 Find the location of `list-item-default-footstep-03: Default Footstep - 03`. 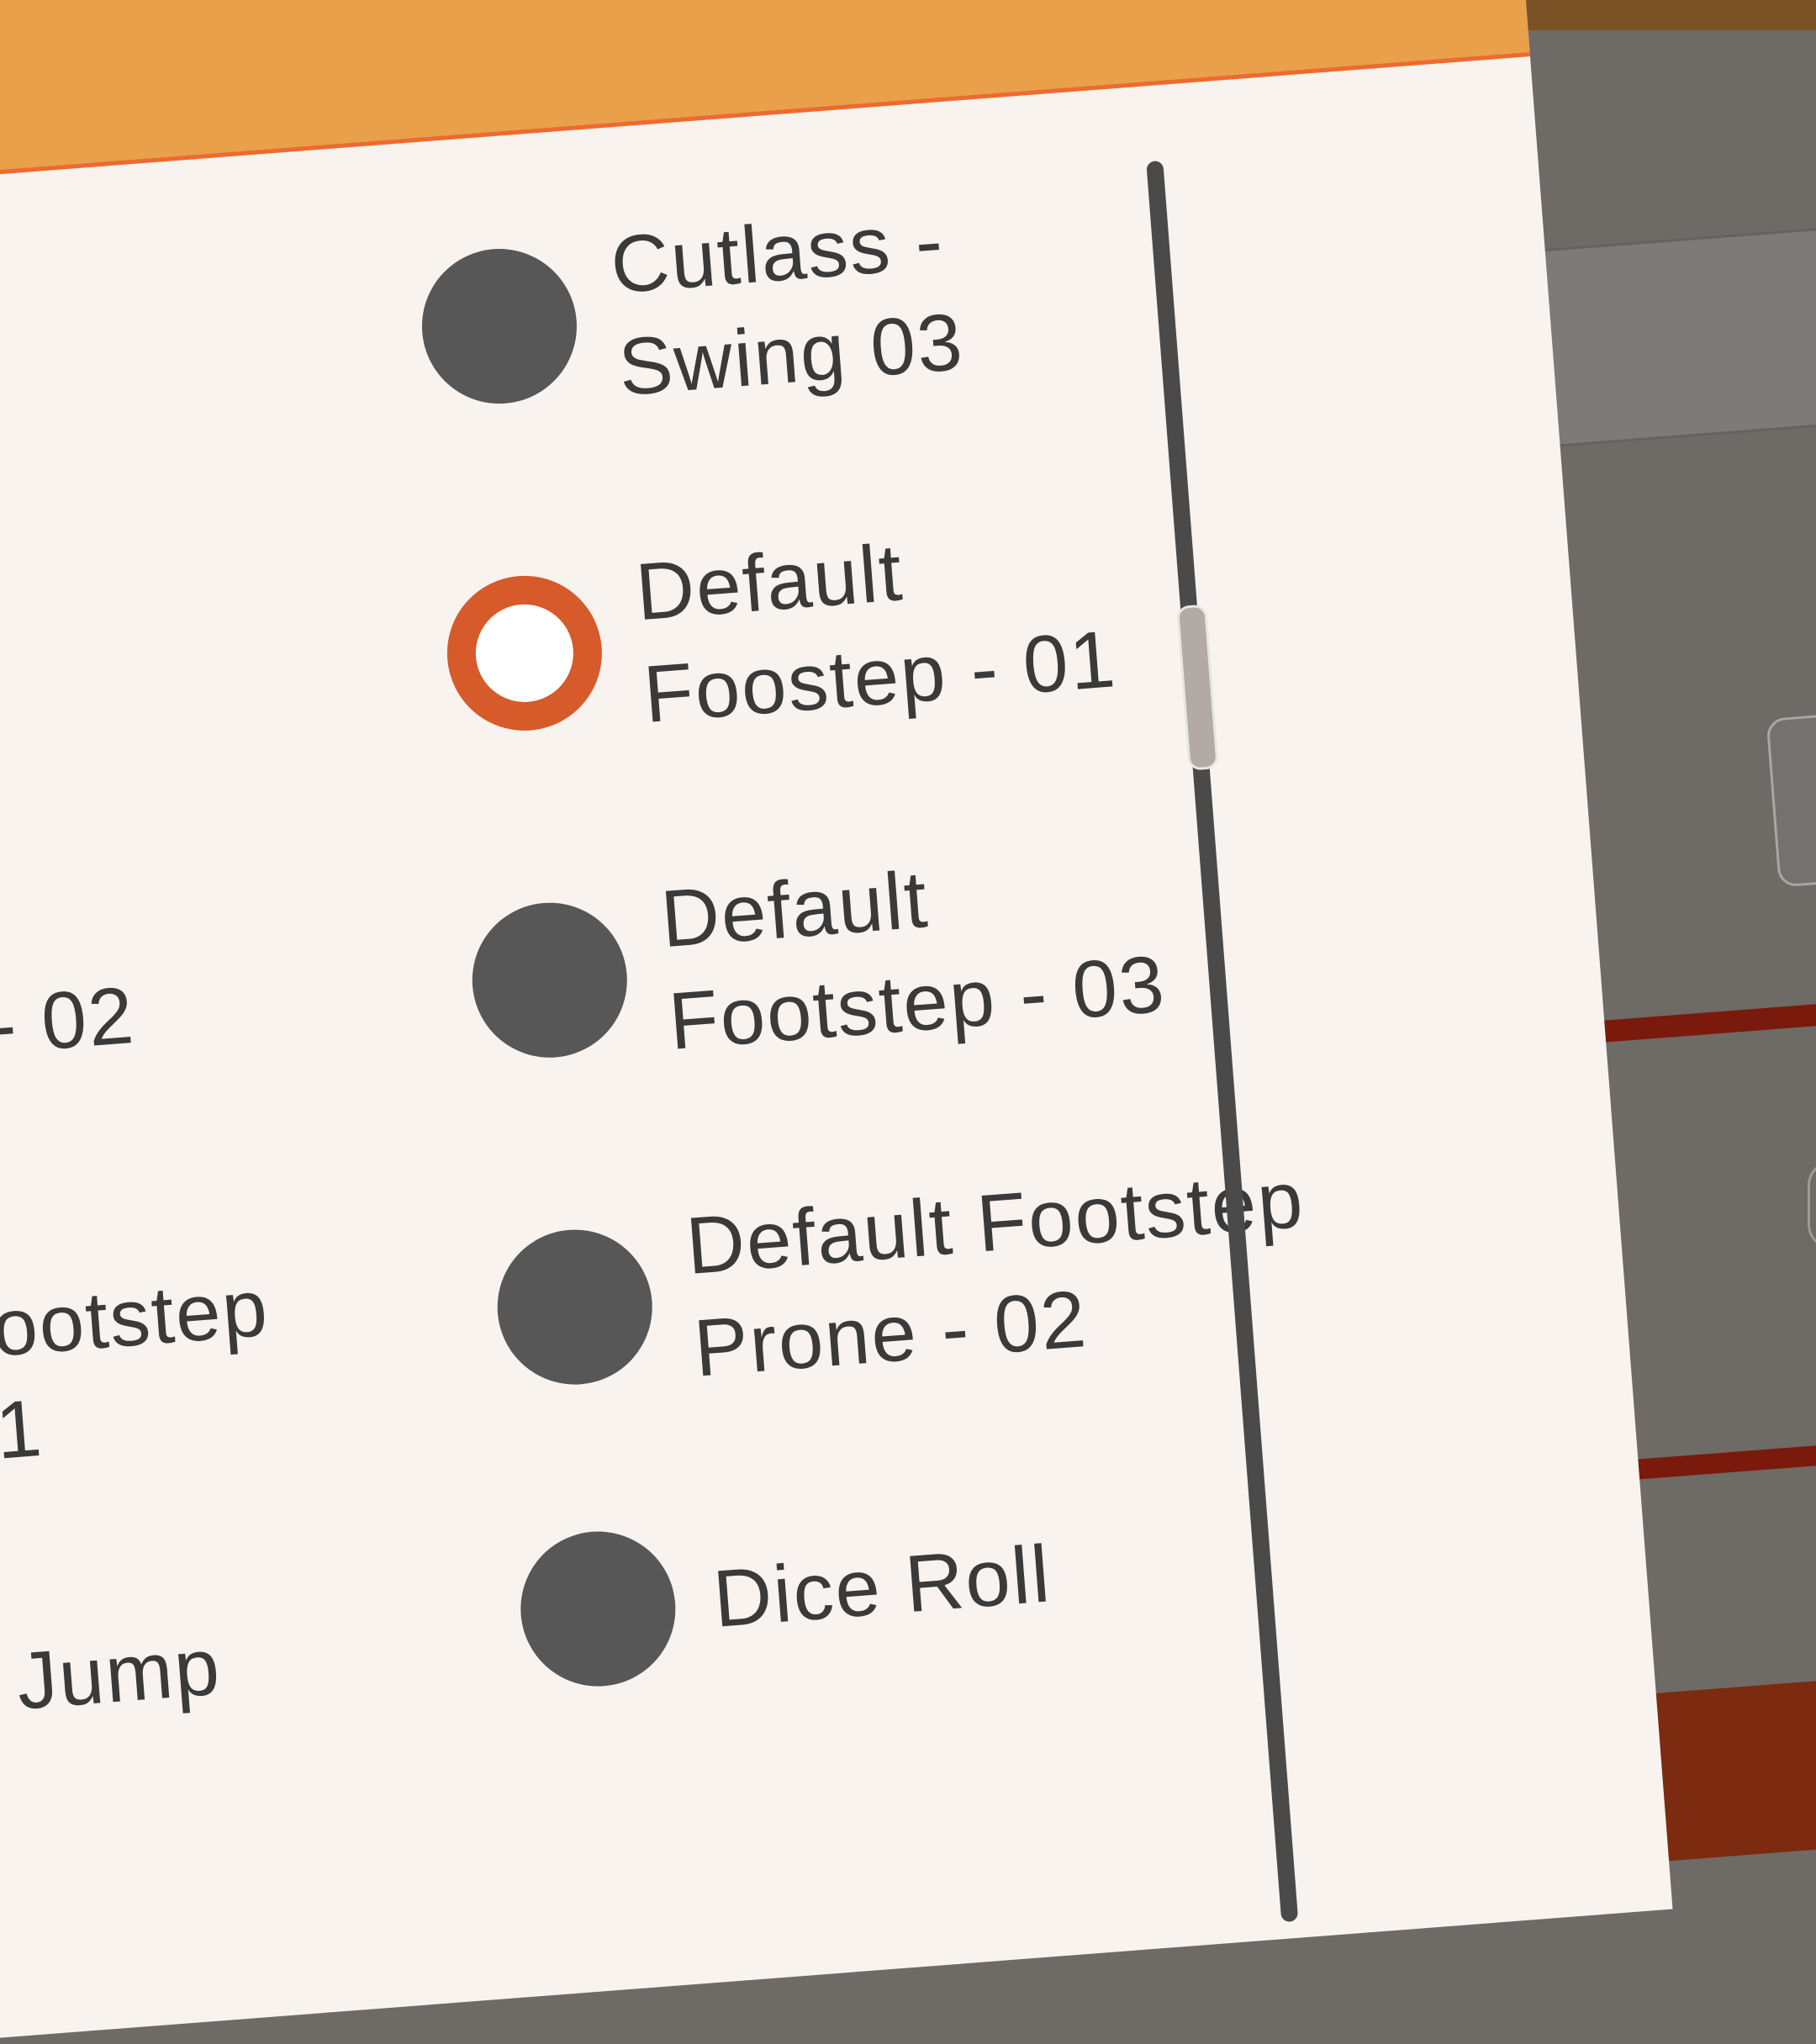

list-item-default-footstep-03: Default Footstep - 03 is located at coordinates (817, 959).